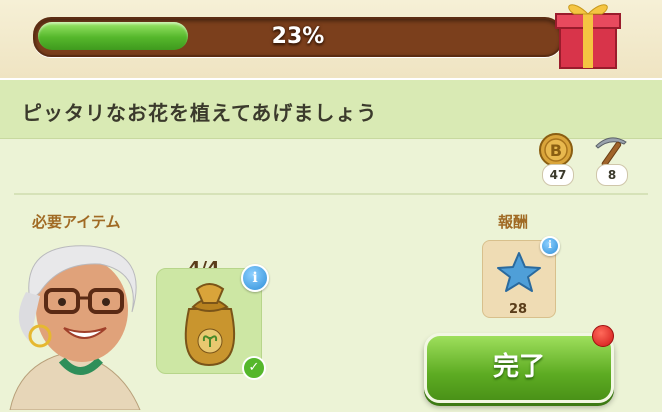 The image size is (662, 412). Describe the element at coordinates (254, 368) in the screenshot. I see `checkmark-icon: ✓` at that location.